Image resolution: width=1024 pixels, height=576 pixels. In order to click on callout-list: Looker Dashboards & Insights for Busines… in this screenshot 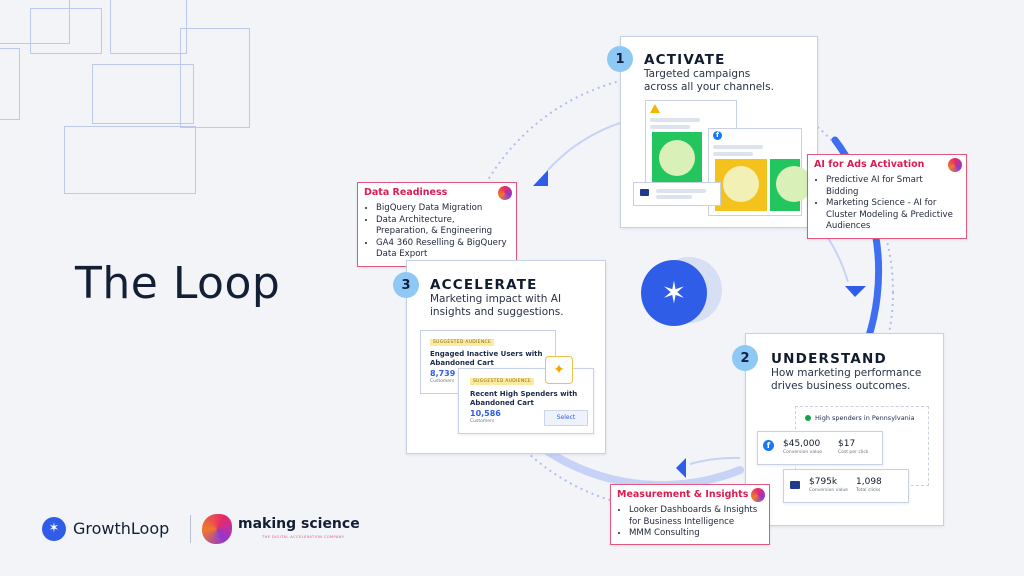, I will do `click(684, 522)`.